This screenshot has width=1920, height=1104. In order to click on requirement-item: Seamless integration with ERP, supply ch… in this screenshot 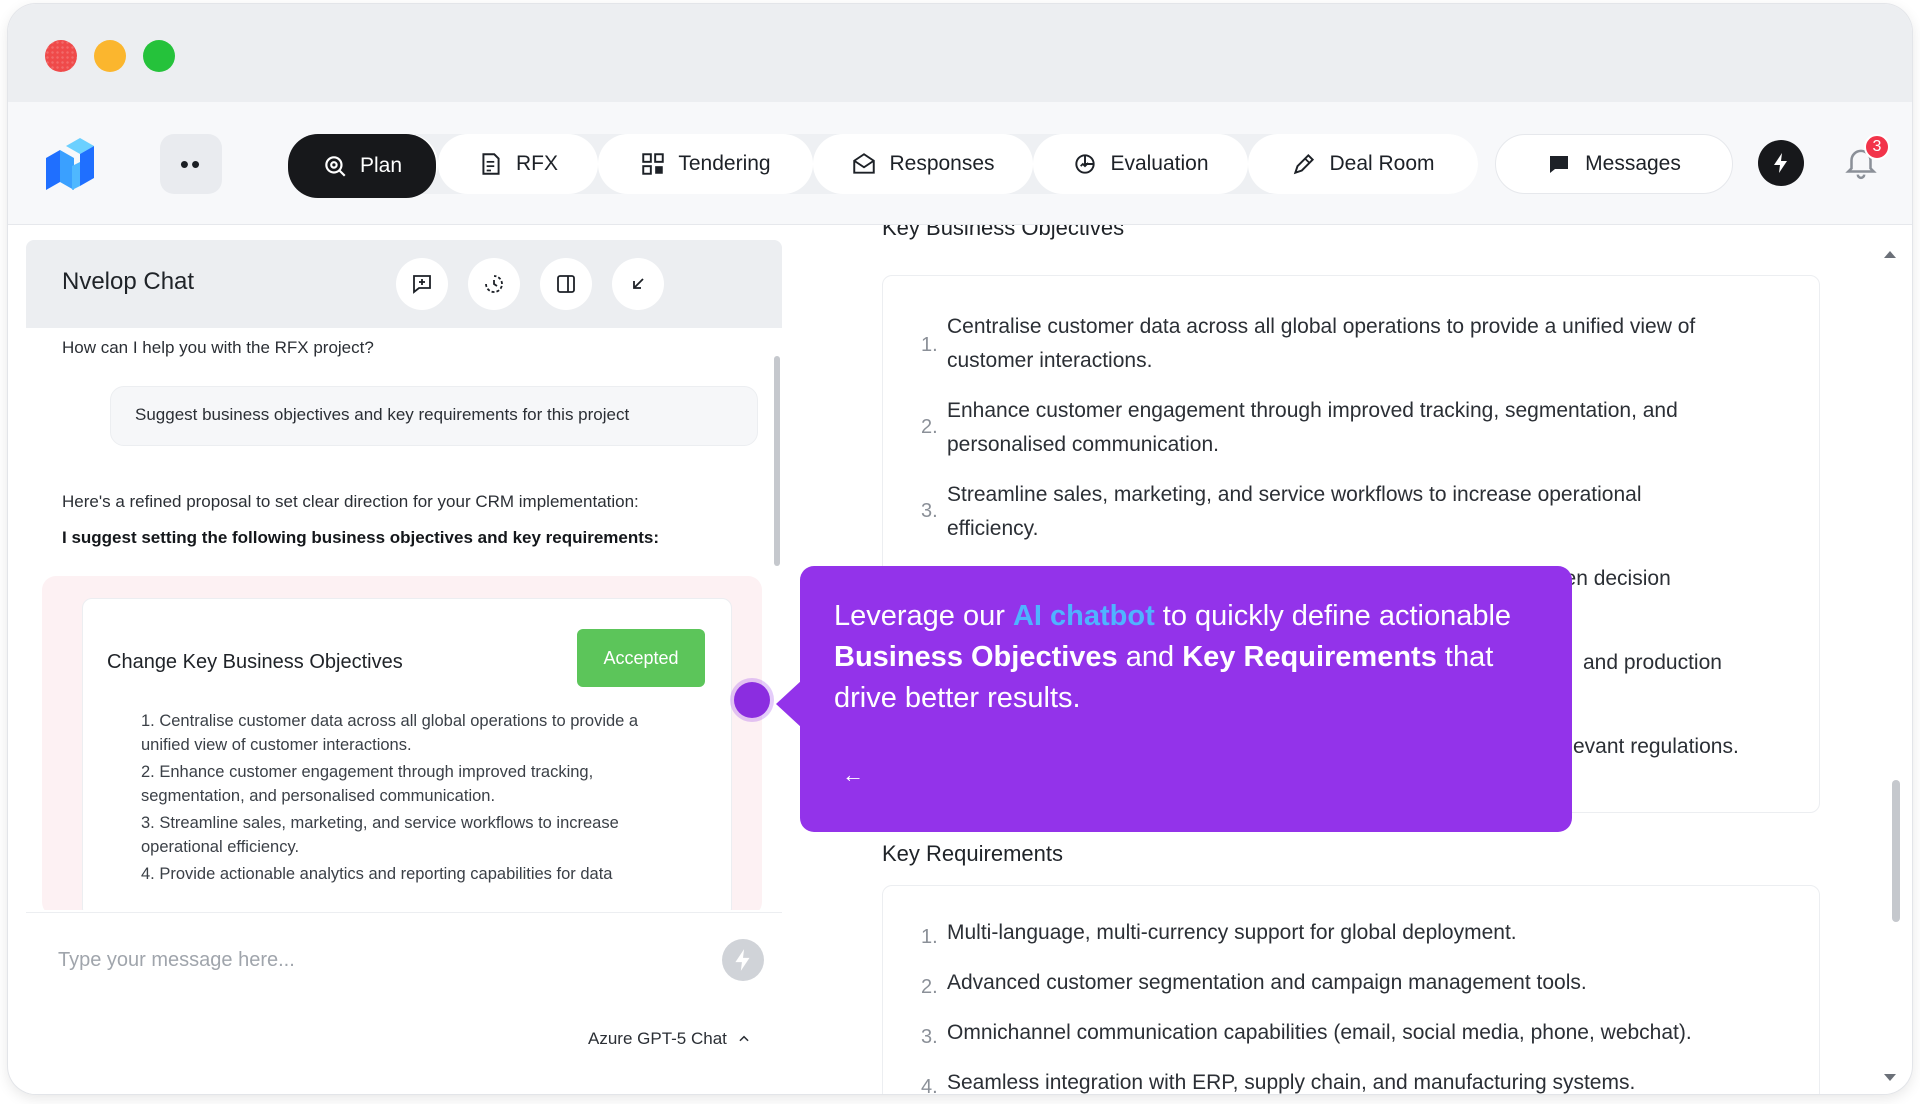, I will do `click(1291, 1082)`.